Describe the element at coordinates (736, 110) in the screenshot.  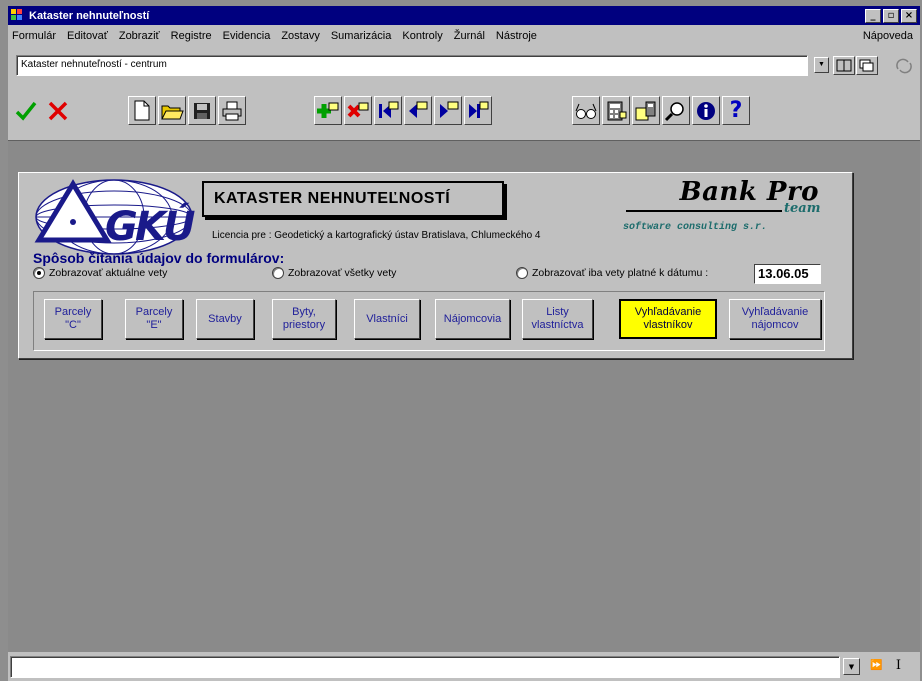
I see `help-question-icon: ?` at that location.